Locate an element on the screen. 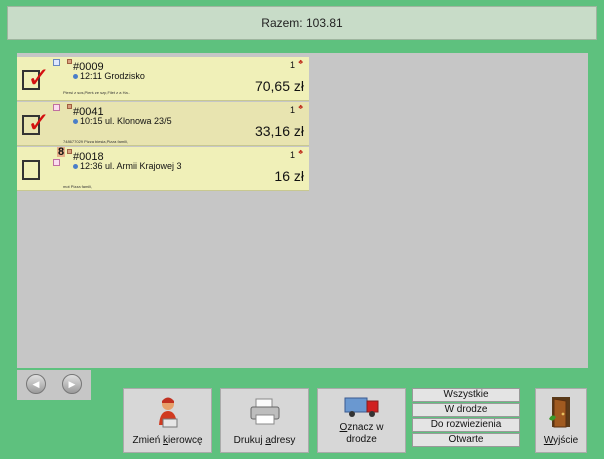 This screenshot has height=459, width=604. print-addresses-button: Drukuj adresy is located at coordinates (264, 420).